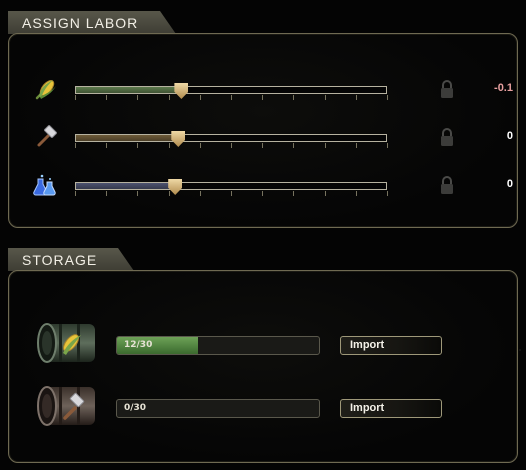  What do you see at coordinates (509, 184) in the screenshot?
I see `science-labor-value: 0` at bounding box center [509, 184].